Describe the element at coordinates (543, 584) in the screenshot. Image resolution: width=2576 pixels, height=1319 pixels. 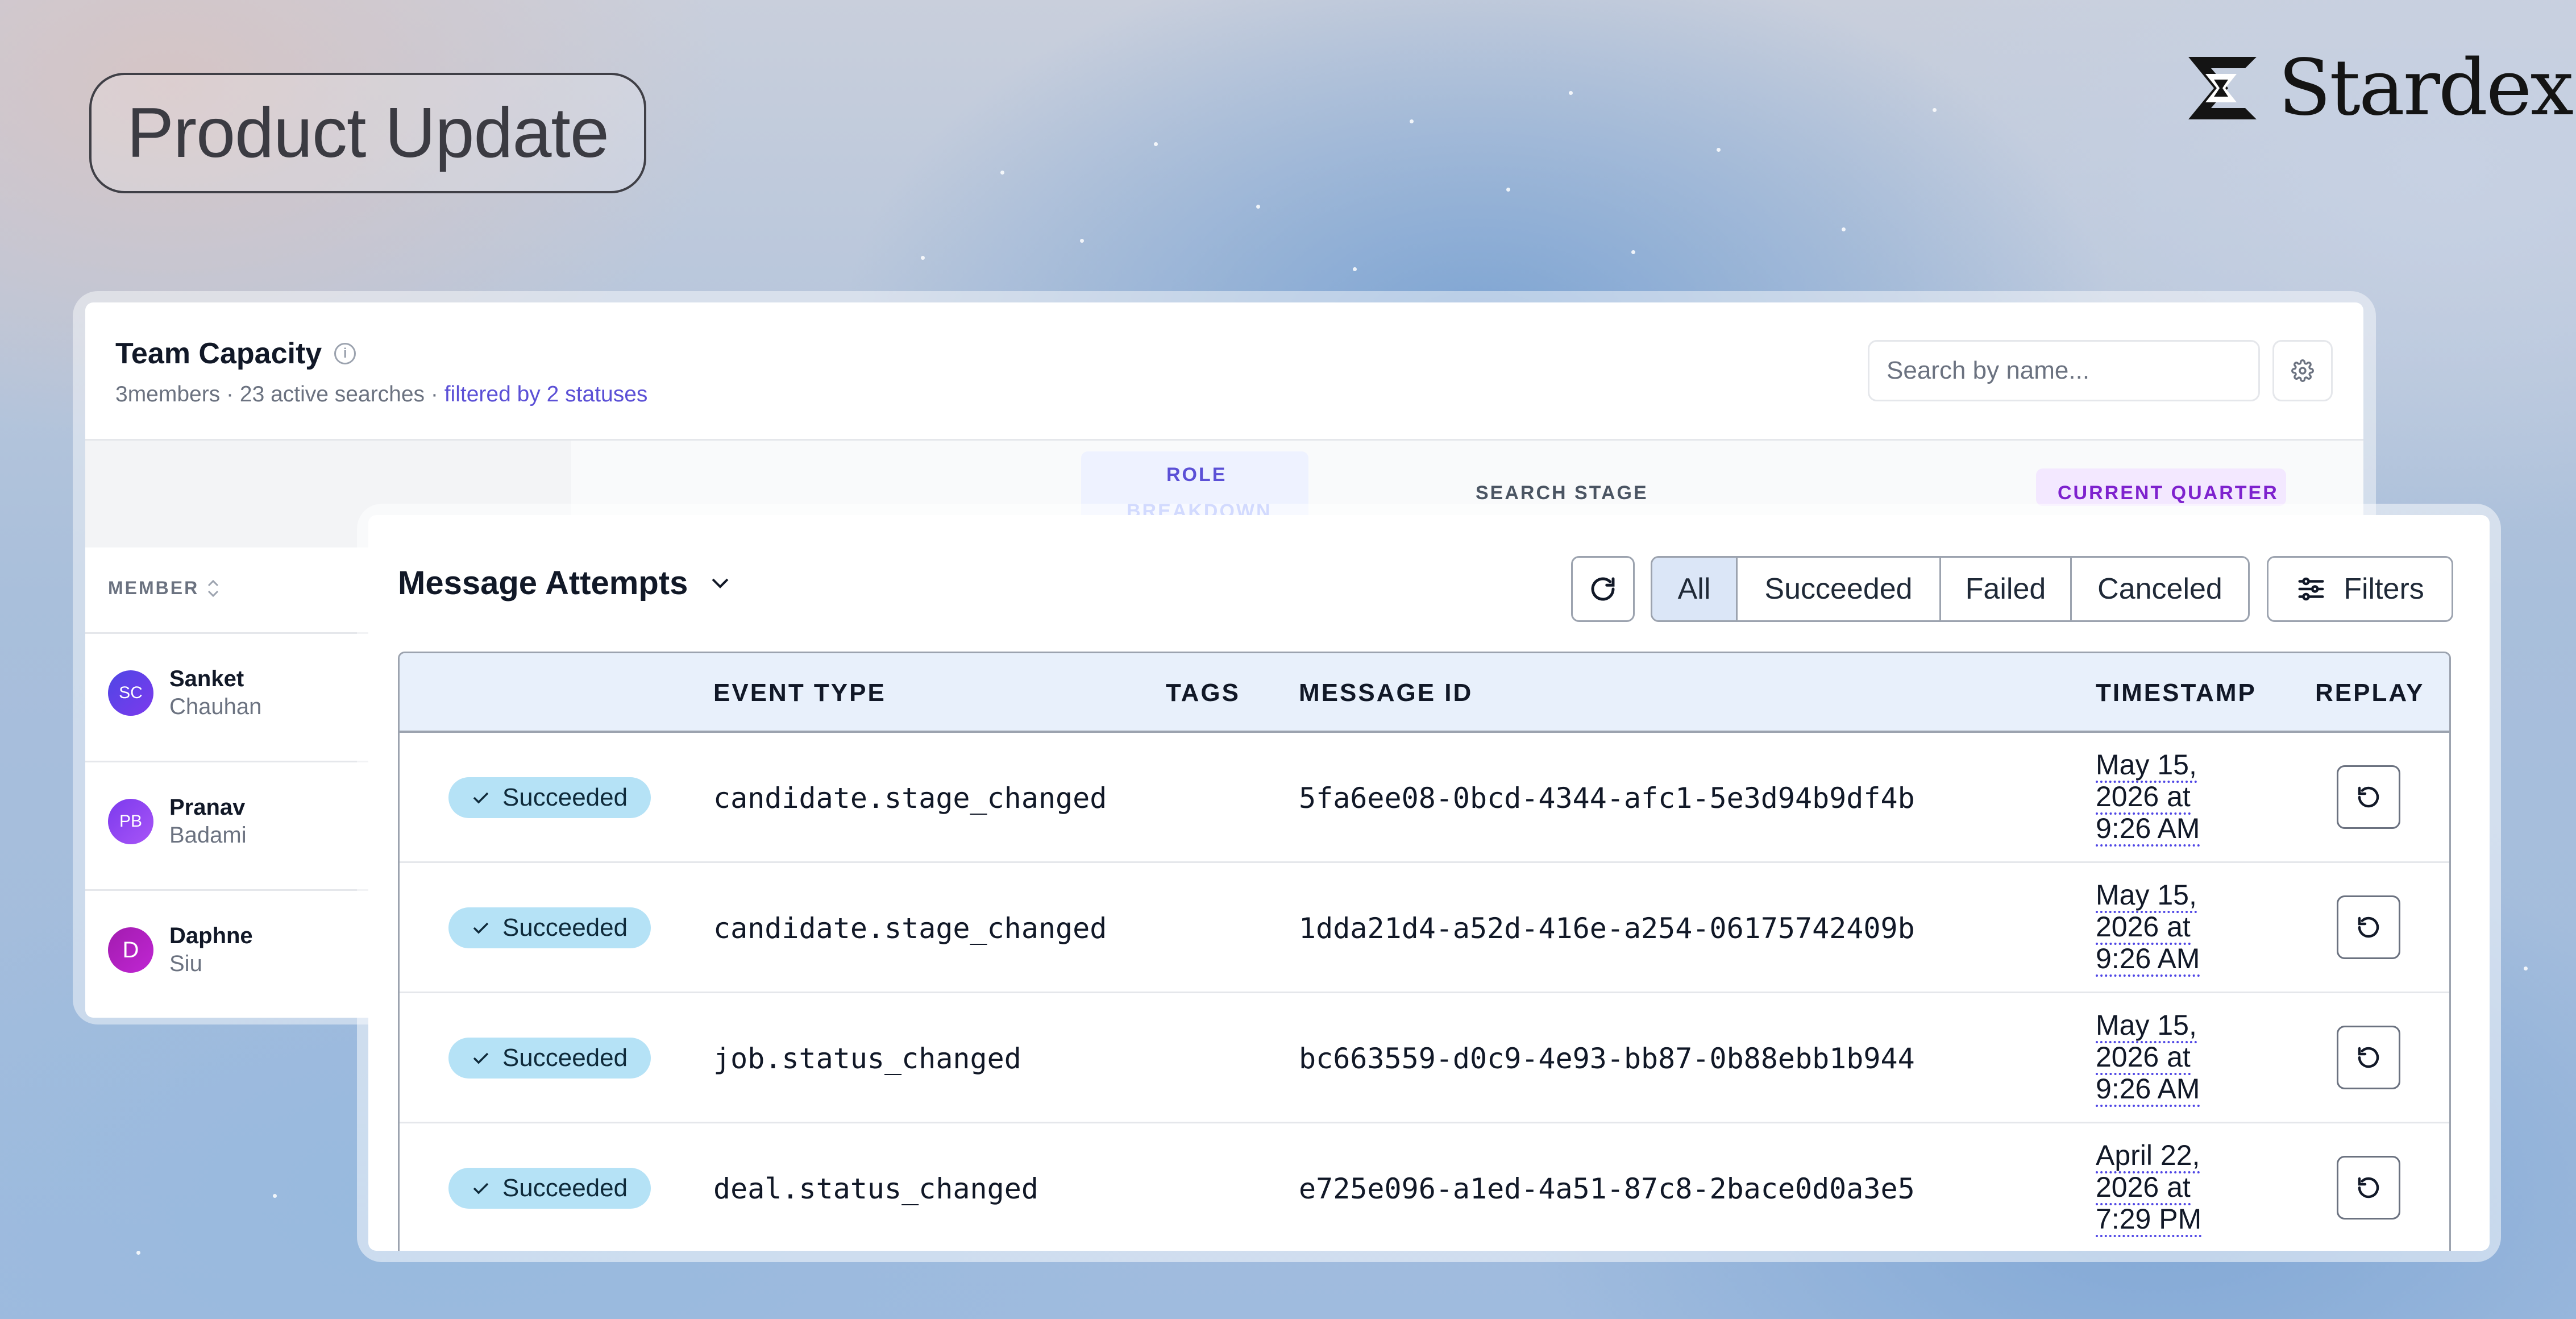
I see `message-attempts-title-text: Message Attempts` at that location.